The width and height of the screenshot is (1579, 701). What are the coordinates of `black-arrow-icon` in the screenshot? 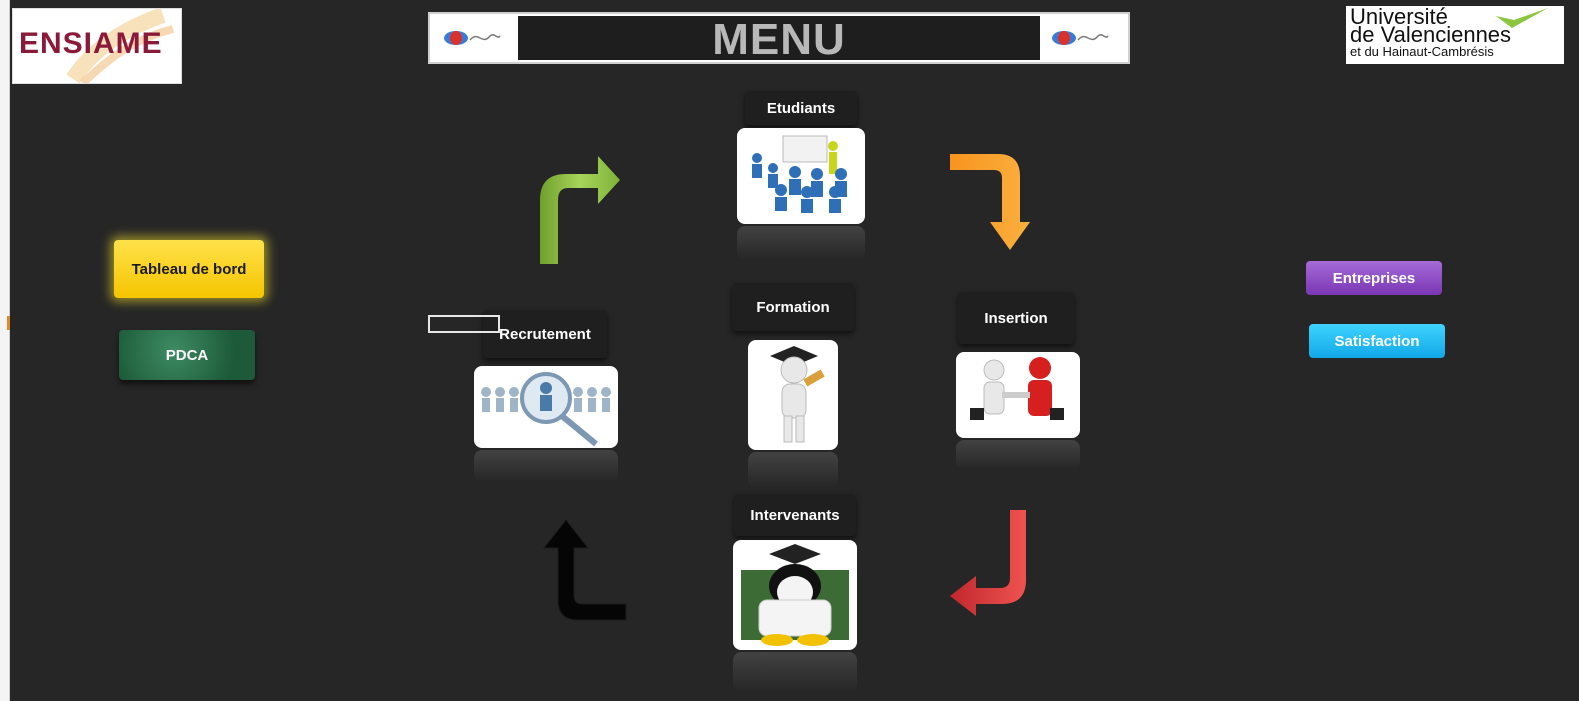 It's located at (584, 570).